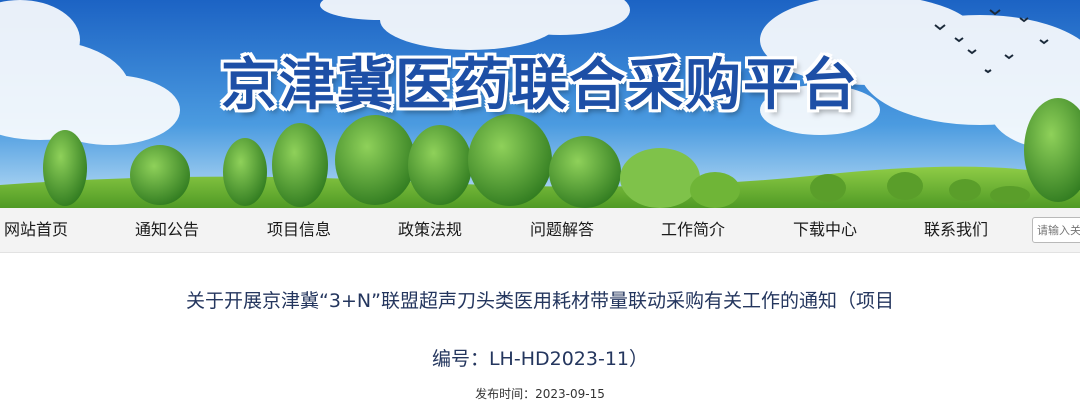  I want to click on main-nav: 网站首页 通知公告 项目信息 政策法规 问题解答 工作简介 下载中心 联系我们, so click(540, 230).